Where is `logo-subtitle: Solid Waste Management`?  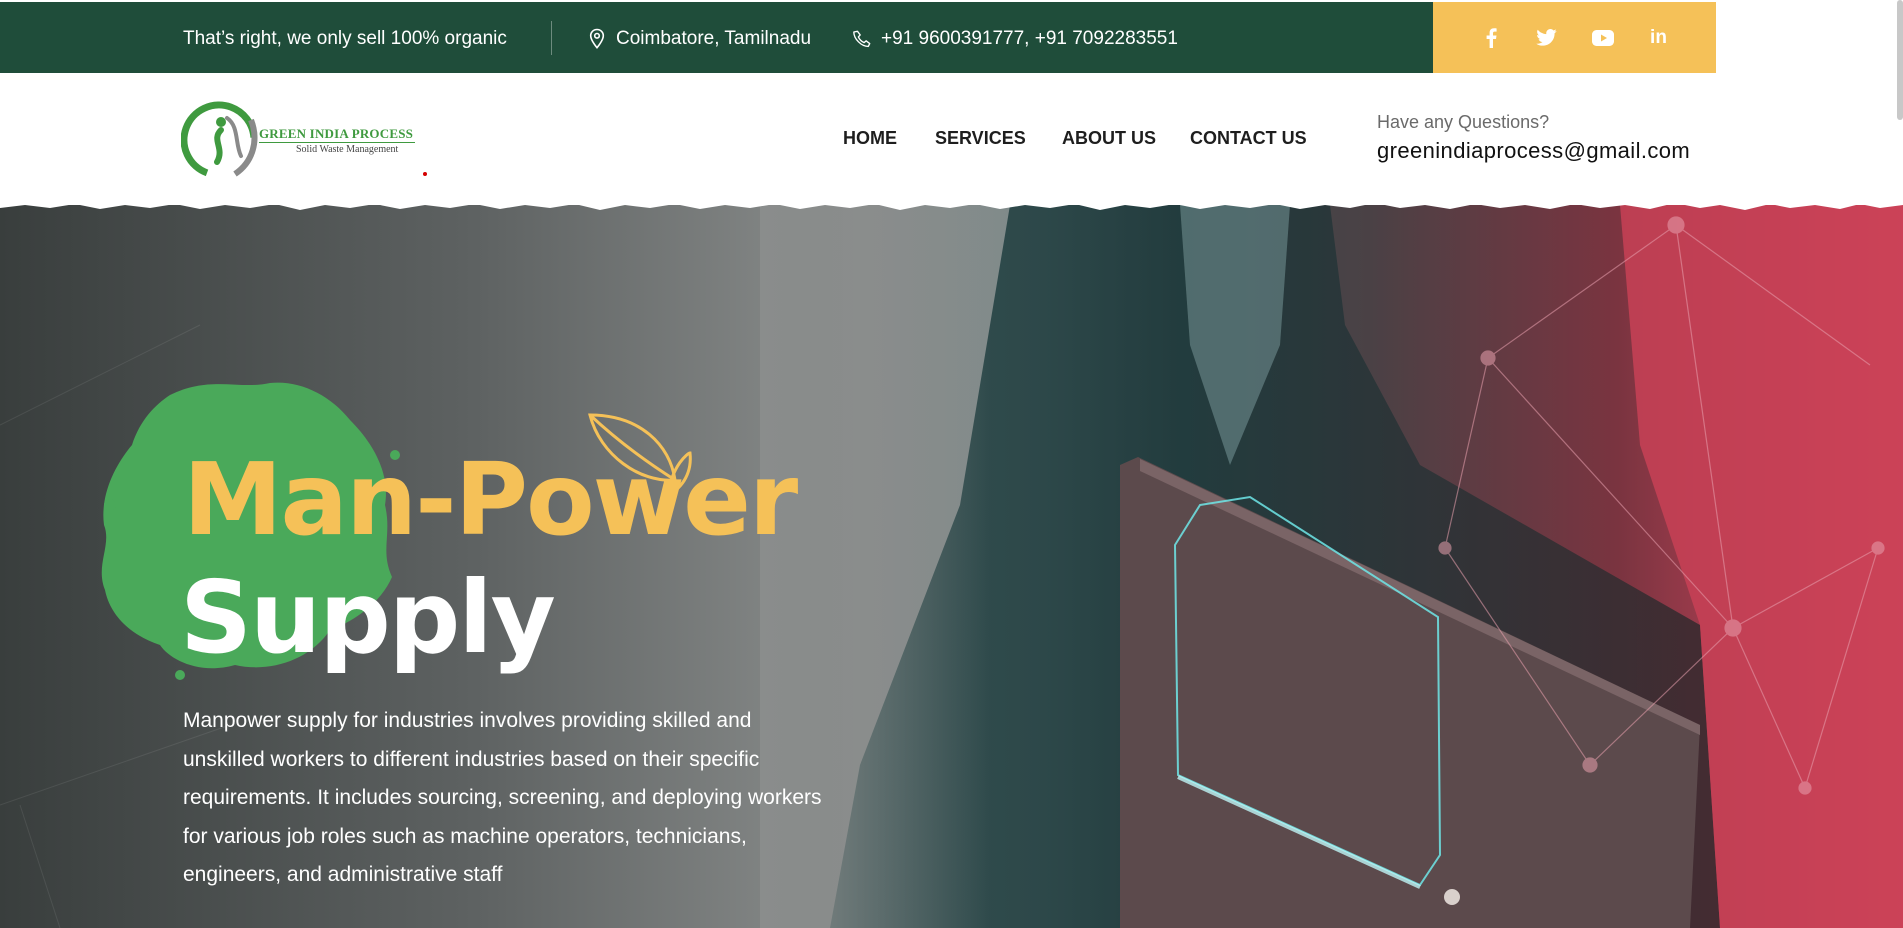 logo-subtitle: Solid Waste Management is located at coordinates (347, 149).